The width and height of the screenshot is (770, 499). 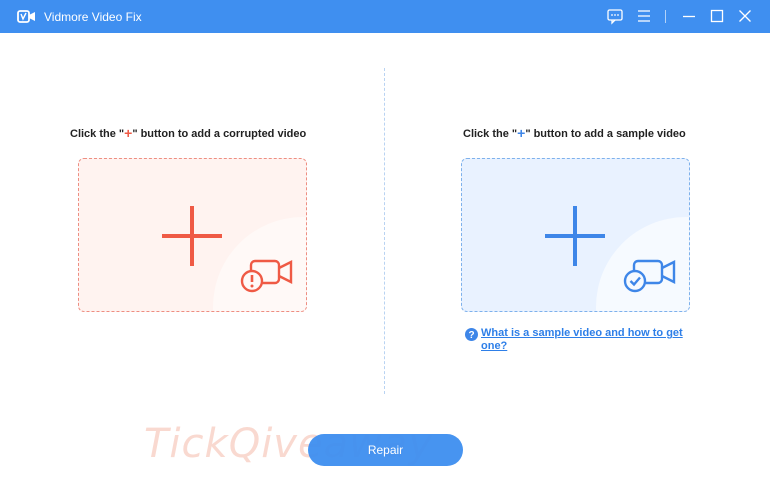 I want to click on app-logo-icon, so click(x=26, y=16).